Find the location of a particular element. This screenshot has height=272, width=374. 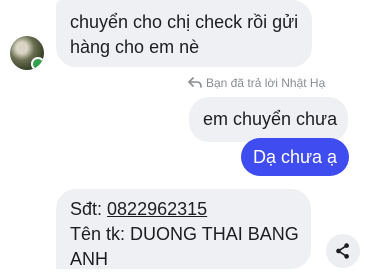

phone-link: 0822962315 is located at coordinates (157, 209).